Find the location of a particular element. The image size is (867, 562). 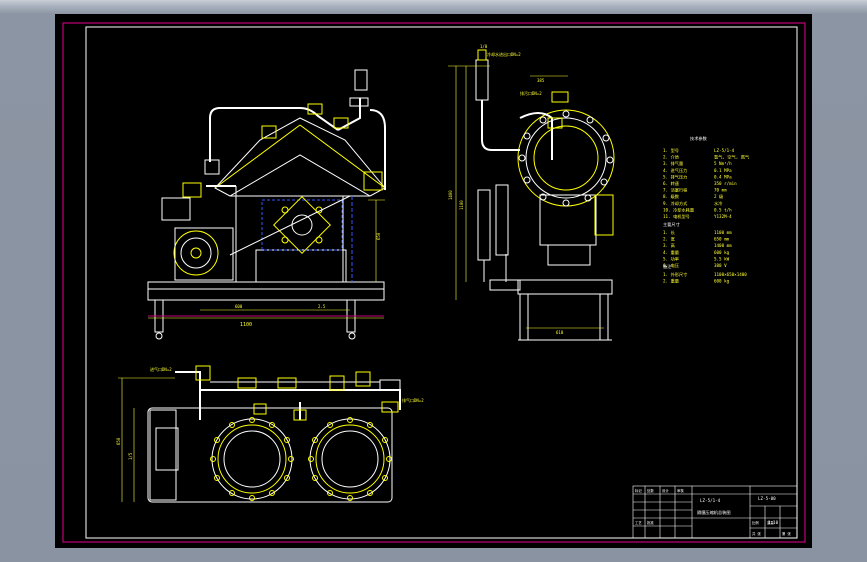

spec-key: 3. 排气量 is located at coordinates (673, 163).